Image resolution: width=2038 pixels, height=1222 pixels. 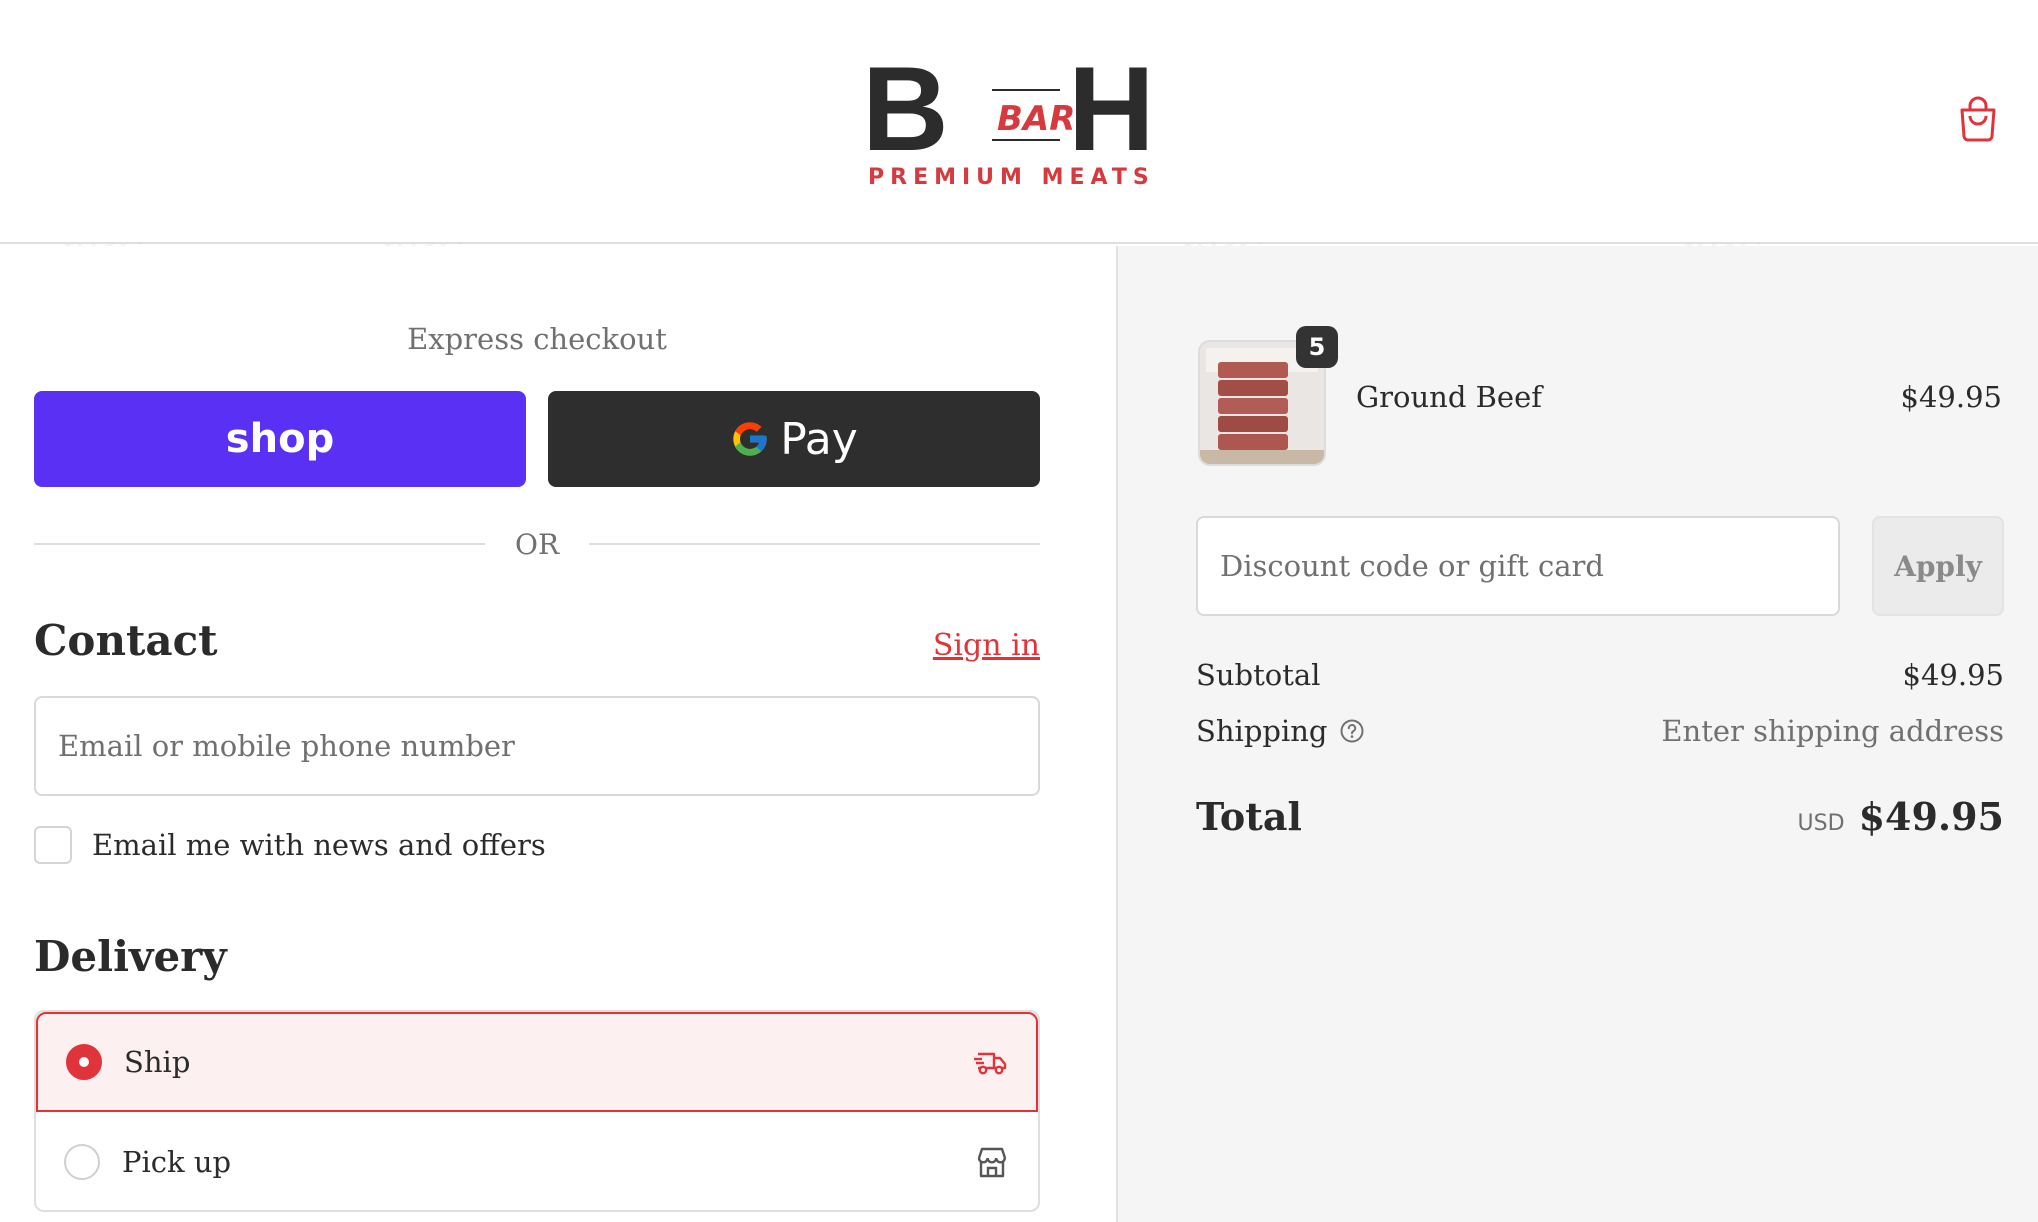 What do you see at coordinates (1317, 347) in the screenshot?
I see `quantity-badge: 5` at bounding box center [1317, 347].